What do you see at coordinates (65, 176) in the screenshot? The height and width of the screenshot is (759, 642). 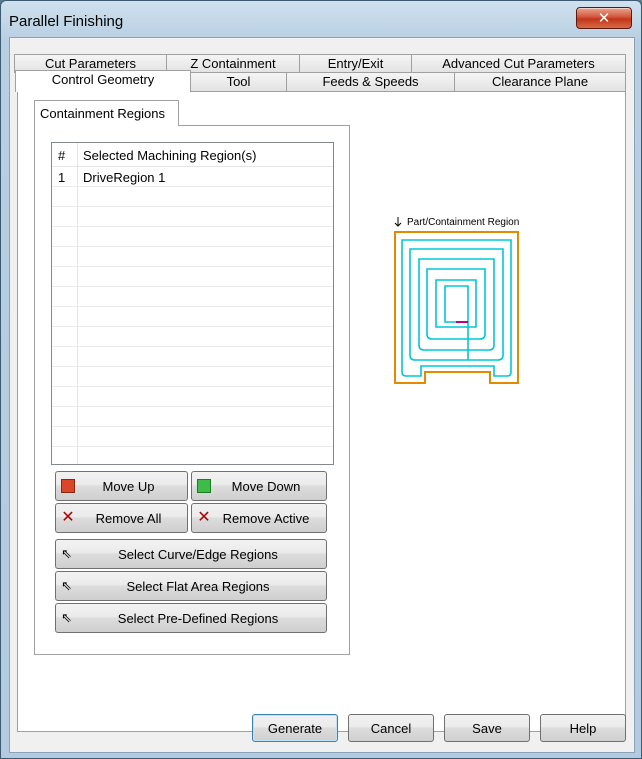 I see `row-number: 1` at bounding box center [65, 176].